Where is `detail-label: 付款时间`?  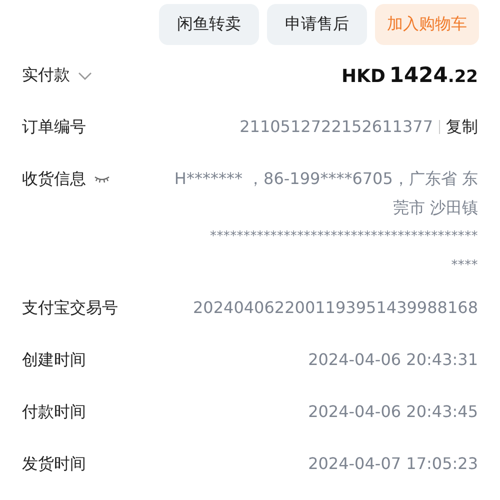
detail-label: 付款时间 is located at coordinates (54, 412).